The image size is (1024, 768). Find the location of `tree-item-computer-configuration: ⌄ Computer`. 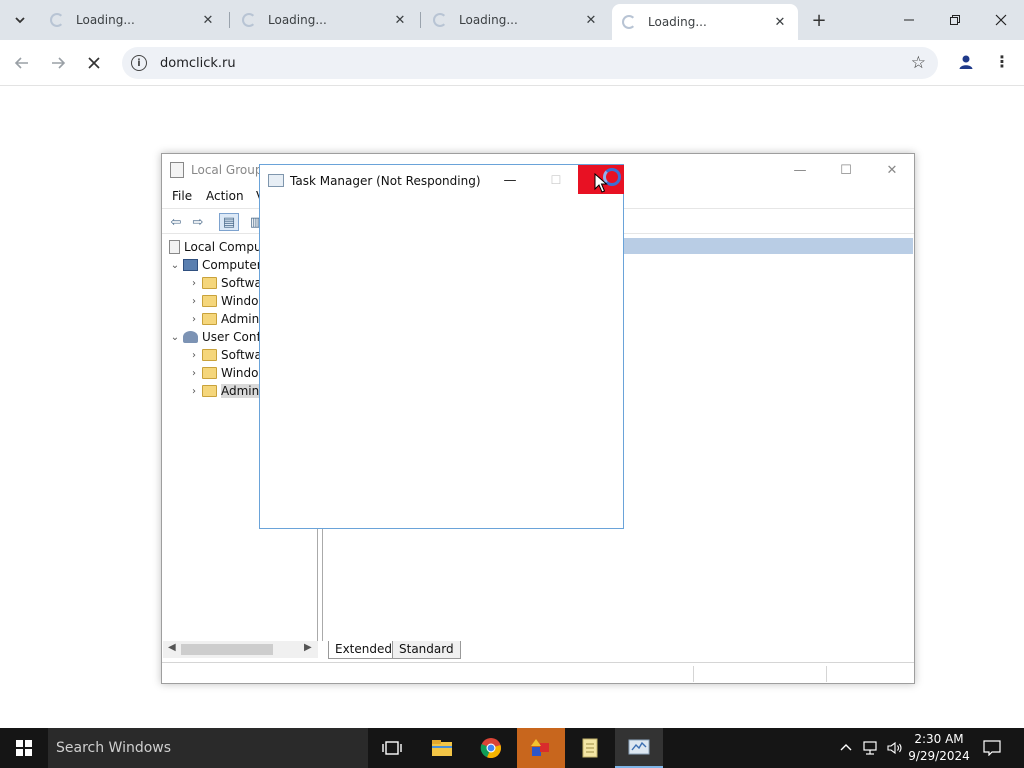

tree-item-computer-configuration: ⌄ Computer is located at coordinates (215, 265).